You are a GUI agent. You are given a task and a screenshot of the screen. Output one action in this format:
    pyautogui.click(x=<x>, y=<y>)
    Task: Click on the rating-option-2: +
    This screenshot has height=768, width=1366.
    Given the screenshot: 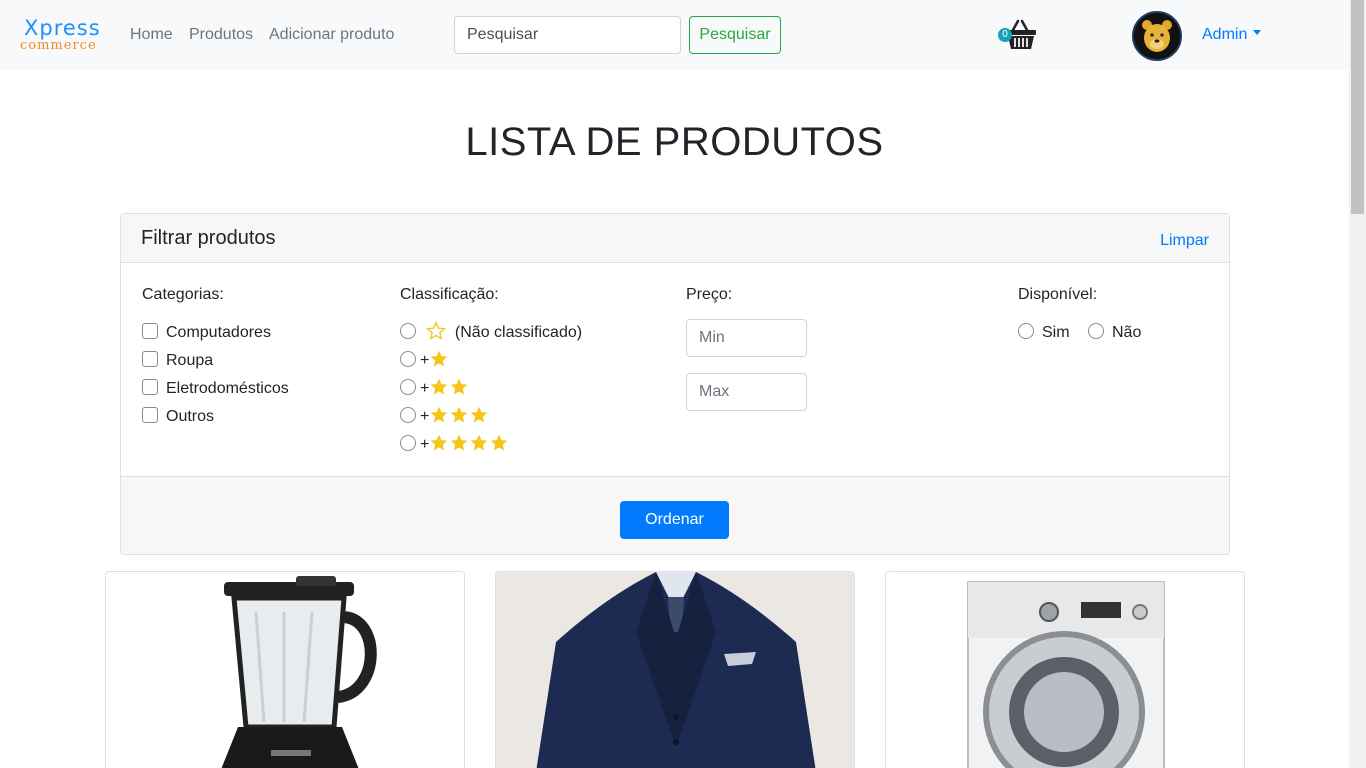 What is the action you would take?
    pyautogui.click(x=434, y=388)
    